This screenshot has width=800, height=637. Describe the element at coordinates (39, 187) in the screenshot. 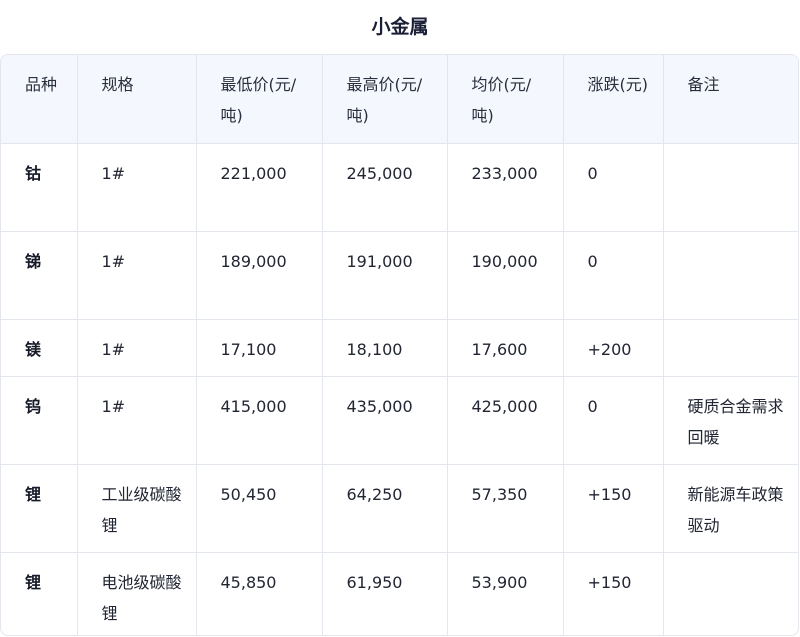

I see `cell-variety: 钴` at that location.